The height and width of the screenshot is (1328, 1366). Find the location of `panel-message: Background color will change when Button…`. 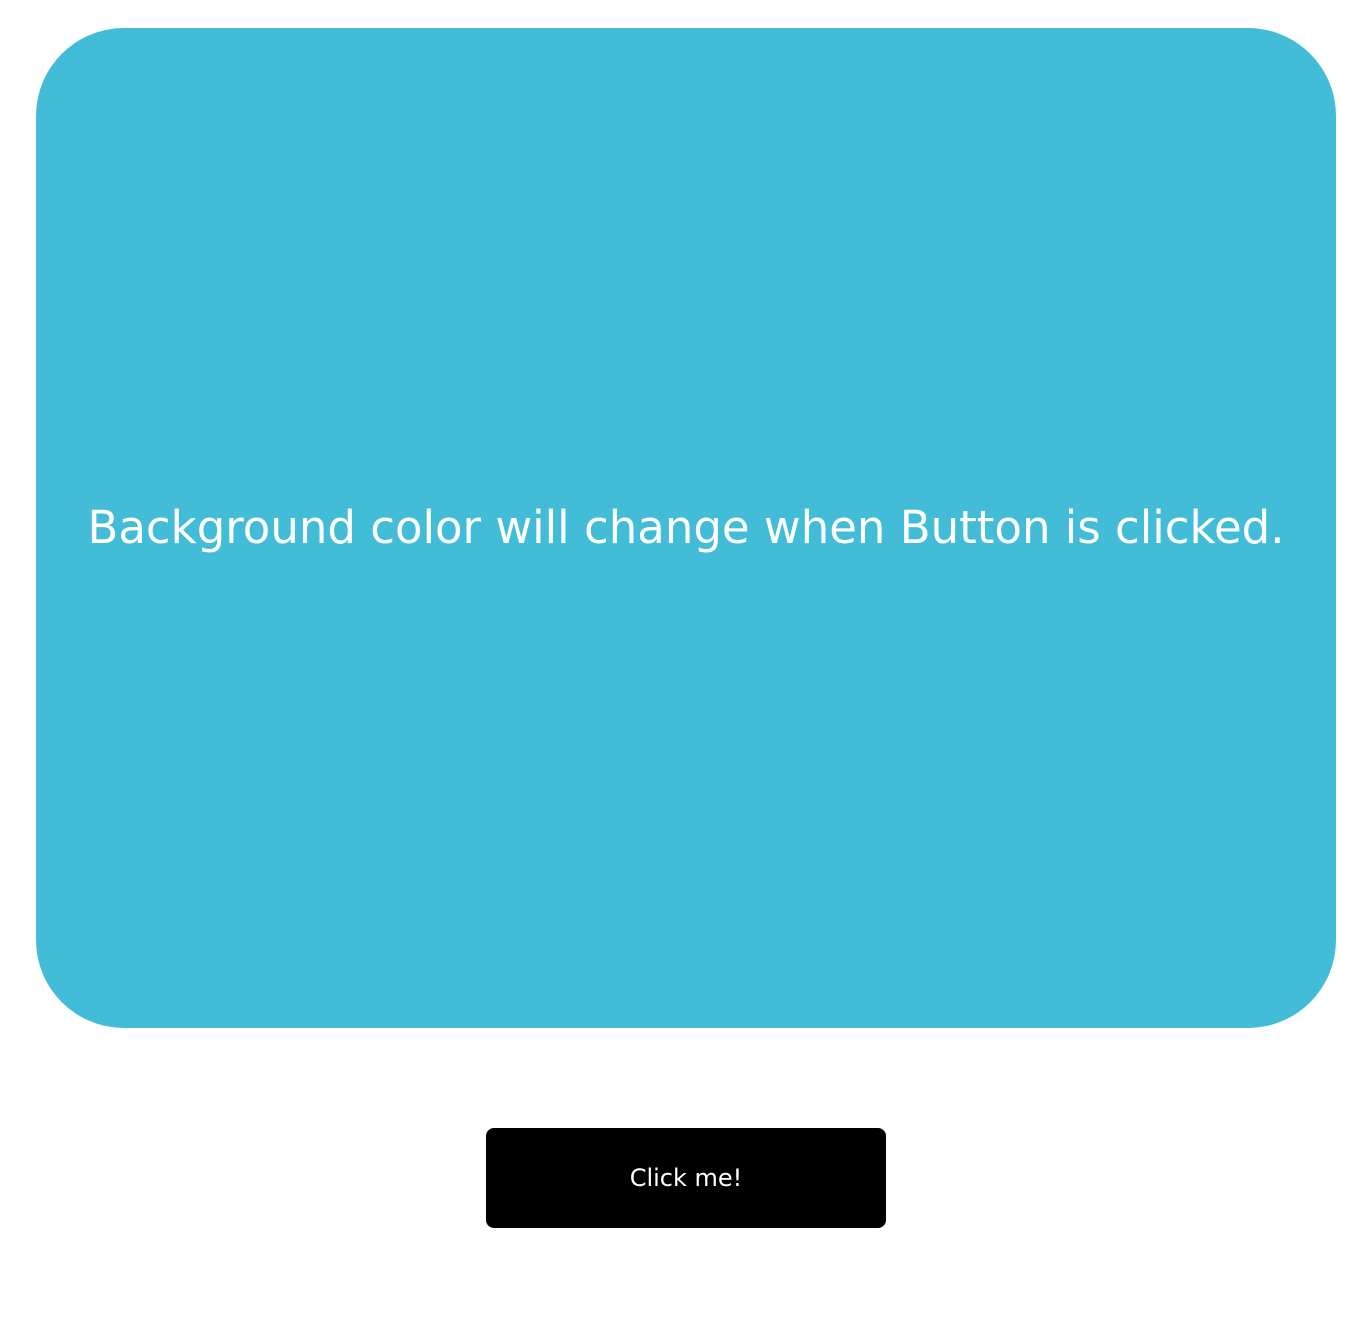

panel-message: Background color will change when Button… is located at coordinates (686, 528).